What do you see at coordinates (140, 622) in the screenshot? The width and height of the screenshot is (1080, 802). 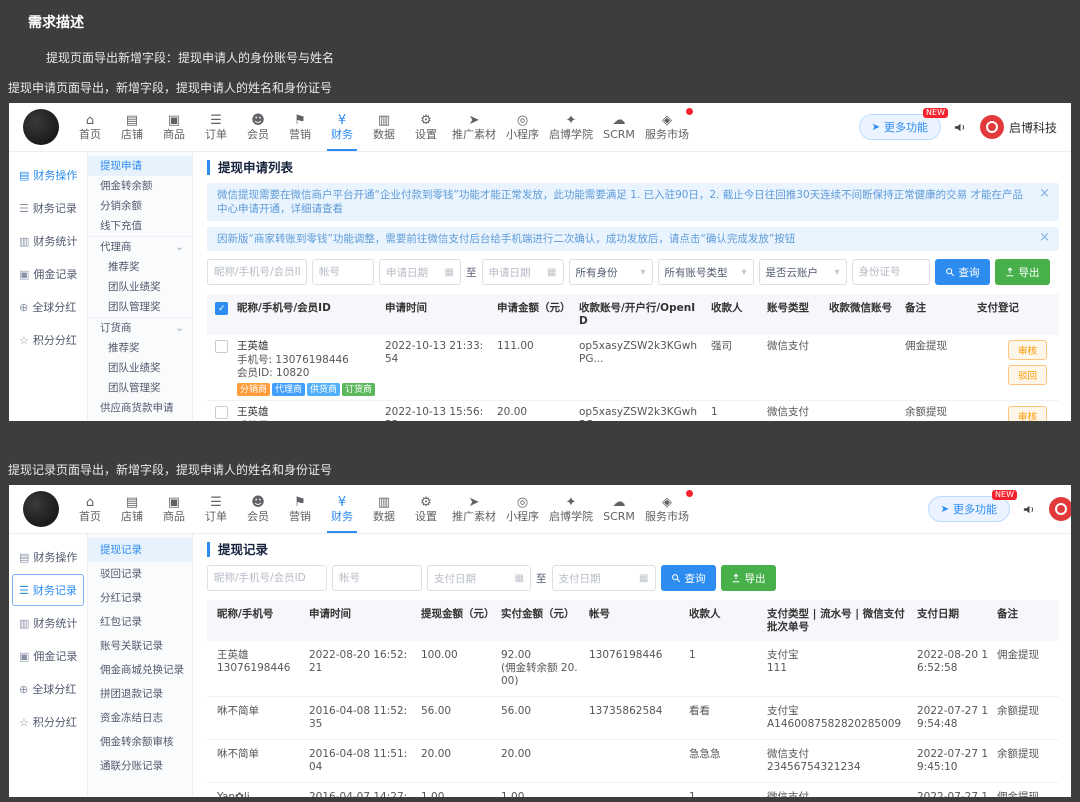 I see `menu-item: 红包记录` at bounding box center [140, 622].